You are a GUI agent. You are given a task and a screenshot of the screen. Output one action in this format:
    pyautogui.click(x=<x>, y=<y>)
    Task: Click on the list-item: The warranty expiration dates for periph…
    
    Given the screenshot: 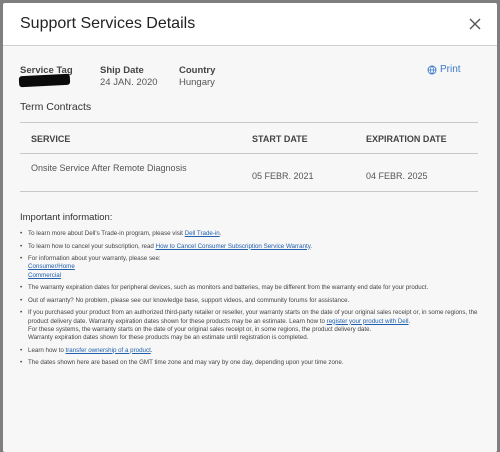 What is the action you would take?
    pyautogui.click(x=253, y=288)
    